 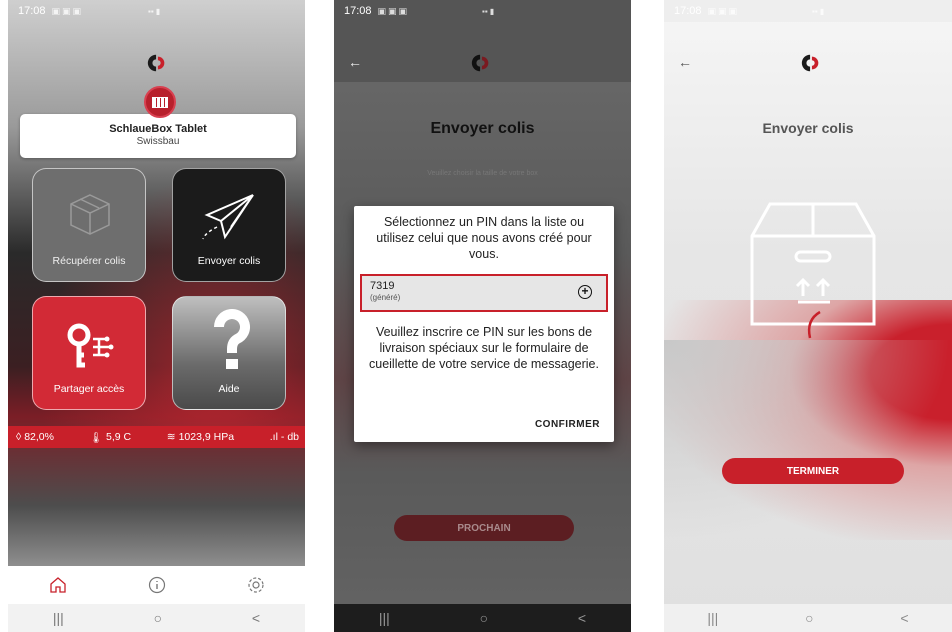 What do you see at coordinates (484, 528) in the screenshot?
I see `next-button: PROCHAIN` at bounding box center [484, 528].